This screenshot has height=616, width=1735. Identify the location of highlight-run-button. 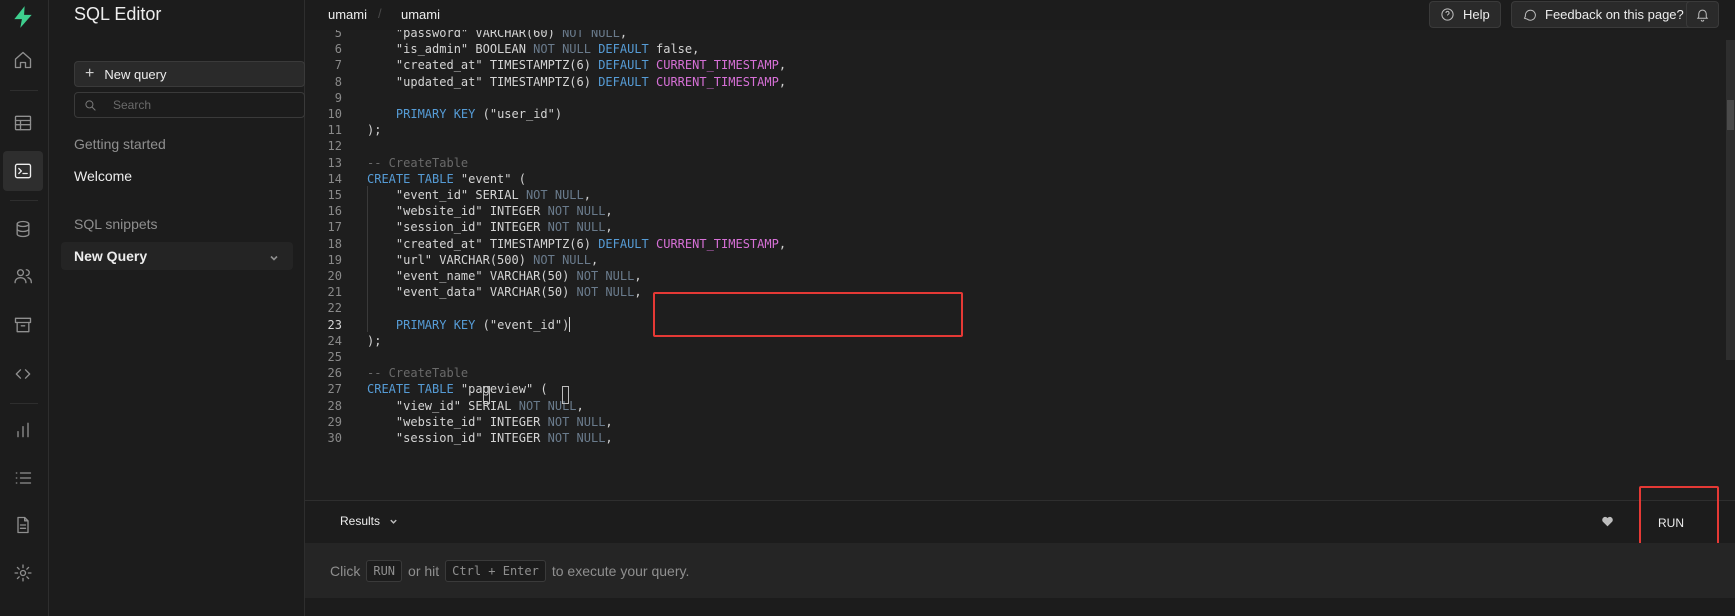
(1679, 518).